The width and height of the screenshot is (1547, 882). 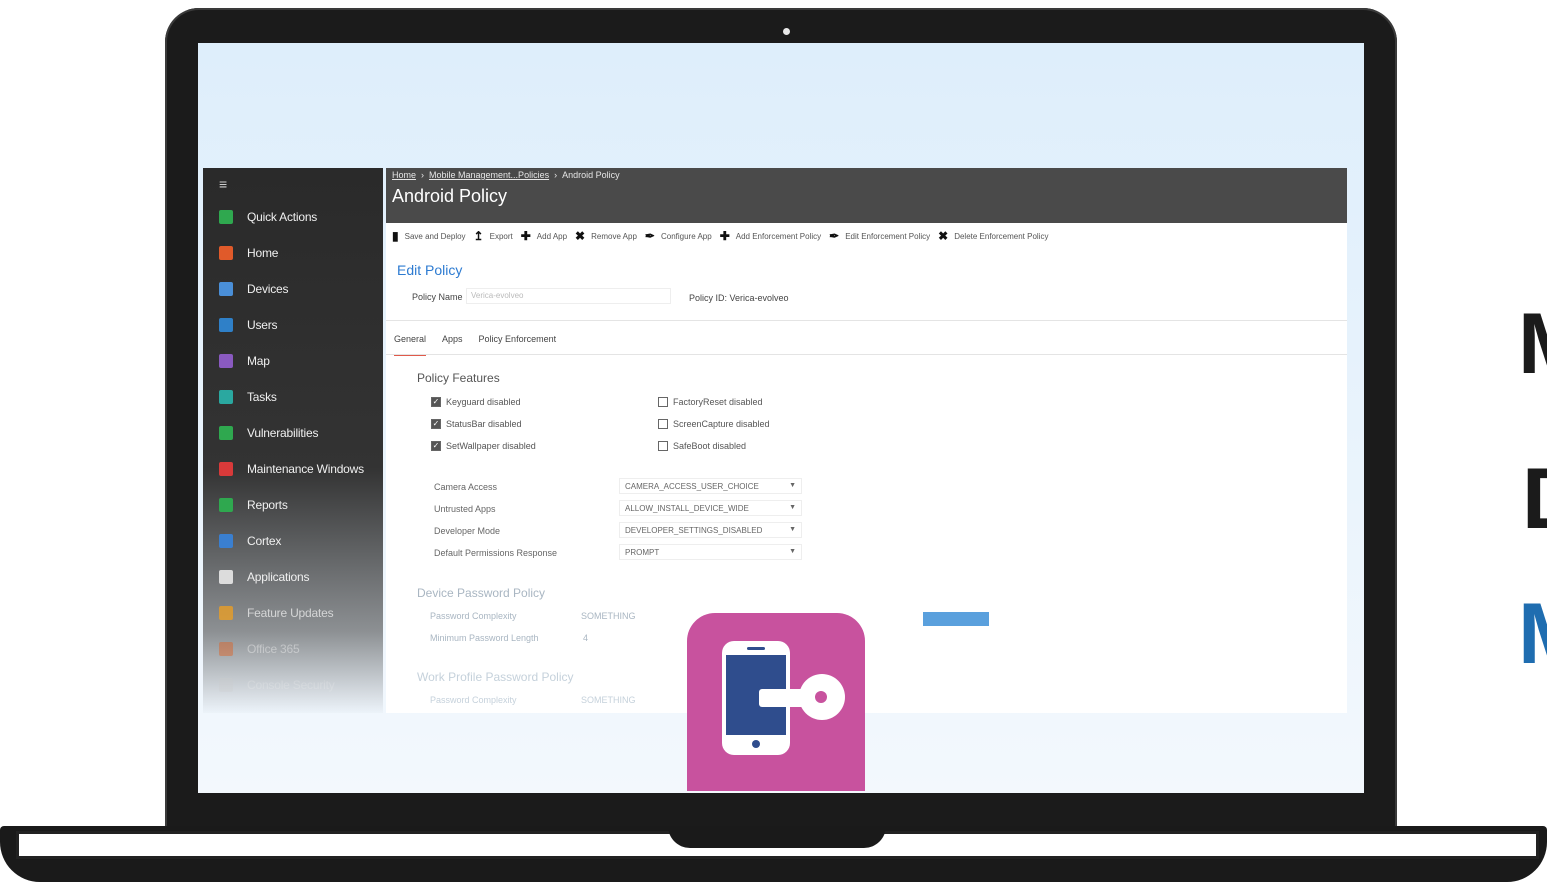 What do you see at coordinates (866, 320) in the screenshot?
I see `divider` at bounding box center [866, 320].